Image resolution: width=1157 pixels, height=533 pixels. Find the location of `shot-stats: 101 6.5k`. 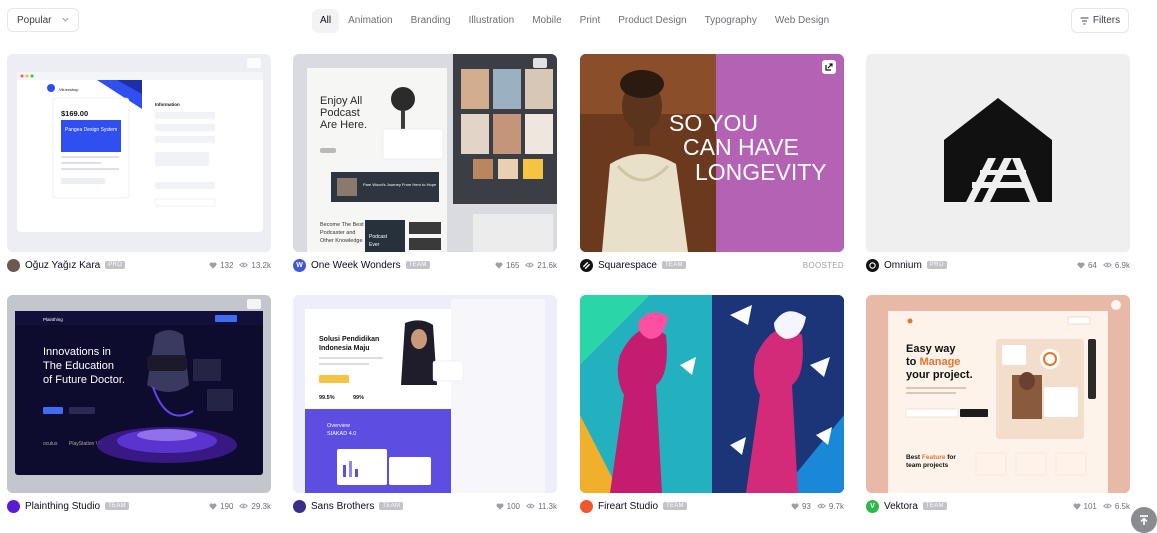

shot-stats: 101 6.5k is located at coordinates (1101, 506).